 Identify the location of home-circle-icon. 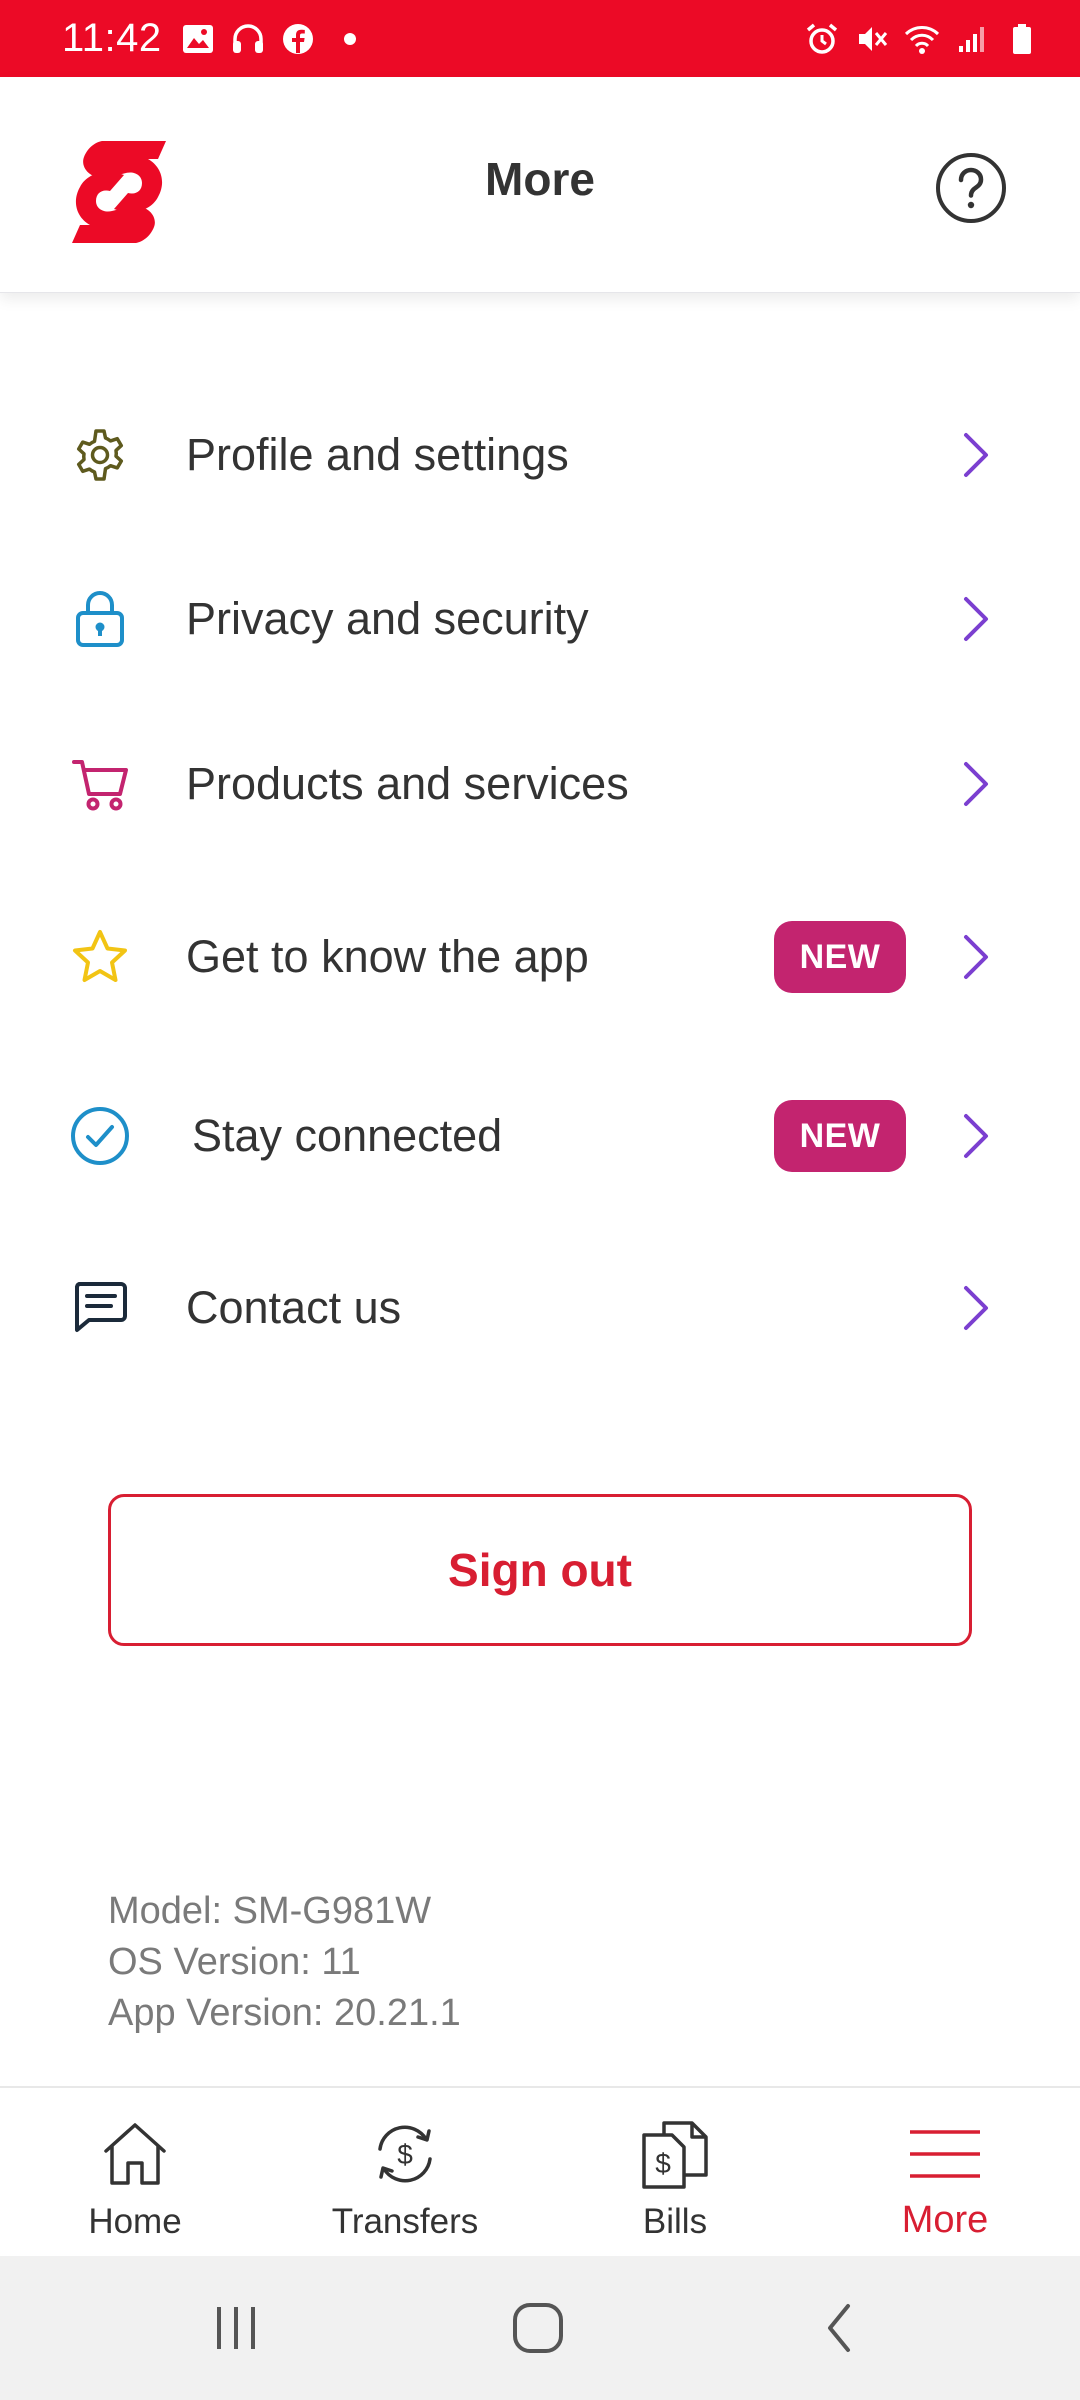
(538, 2328).